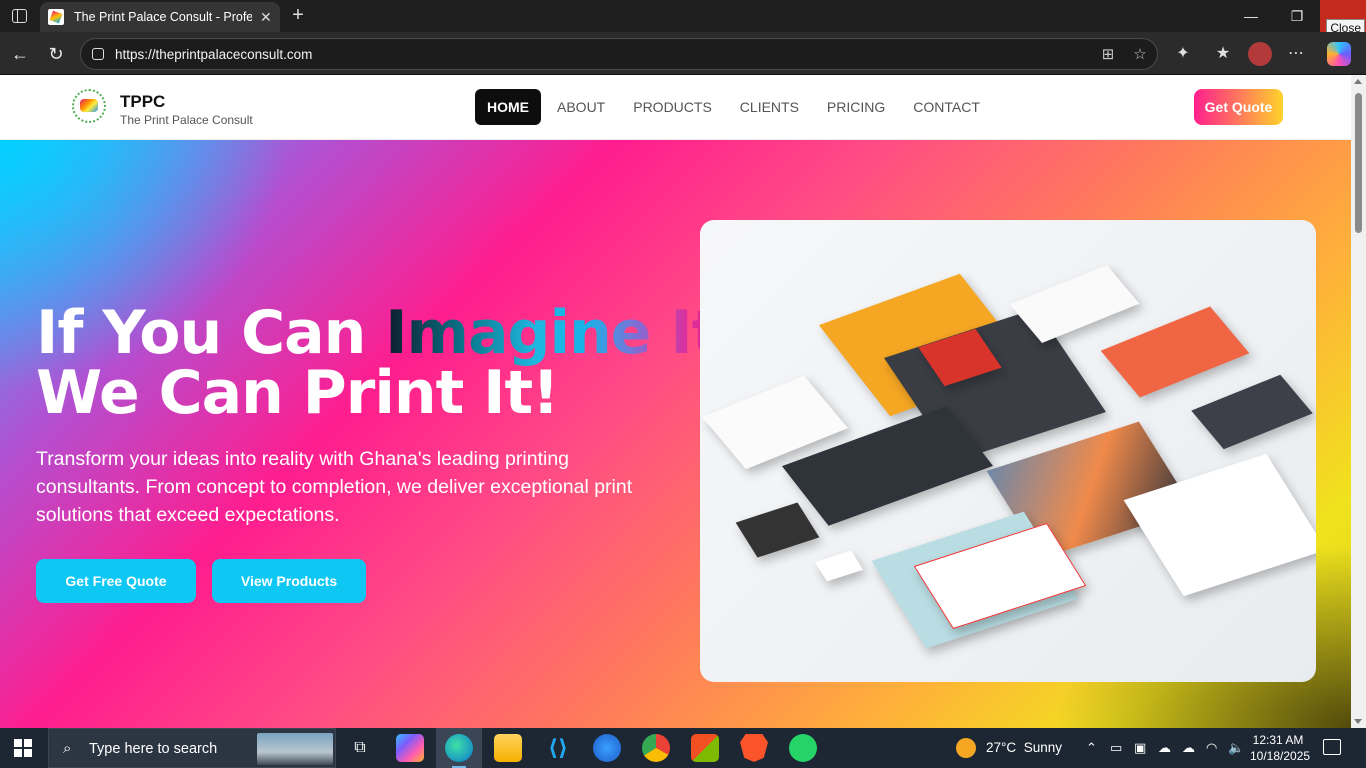 The width and height of the screenshot is (1366, 768). I want to click on hero-title-line2: We Can Print It!, so click(298, 393).